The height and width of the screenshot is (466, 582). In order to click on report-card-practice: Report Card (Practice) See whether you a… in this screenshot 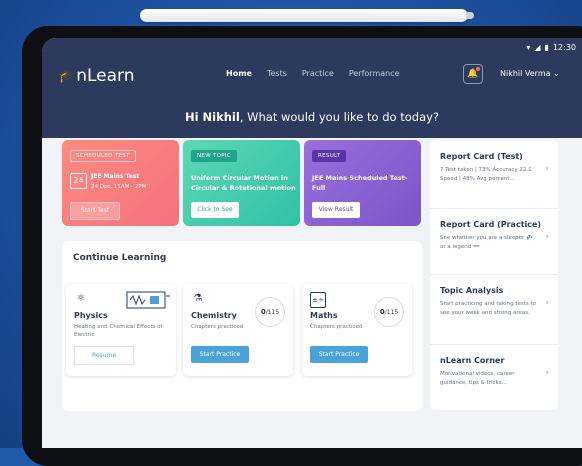, I will do `click(494, 241)`.